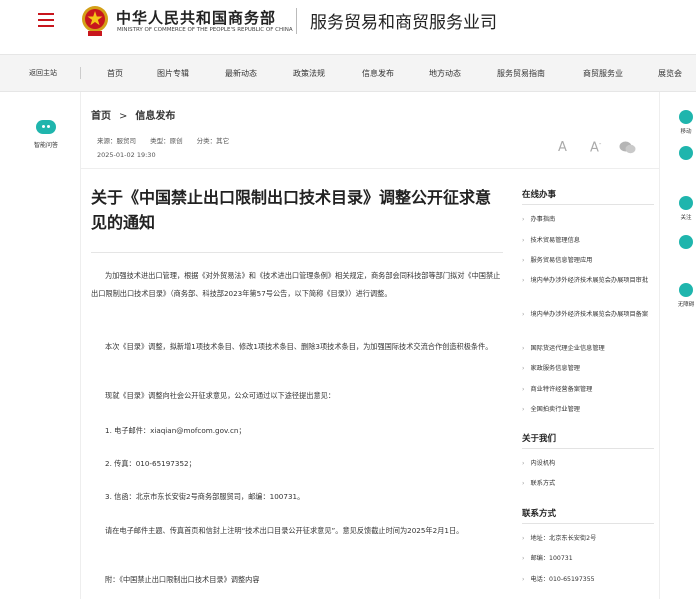 The width and height of the screenshot is (696, 599). Describe the element at coordinates (589, 483) in the screenshot. I see `sidebar-link: › 联系方式` at that location.